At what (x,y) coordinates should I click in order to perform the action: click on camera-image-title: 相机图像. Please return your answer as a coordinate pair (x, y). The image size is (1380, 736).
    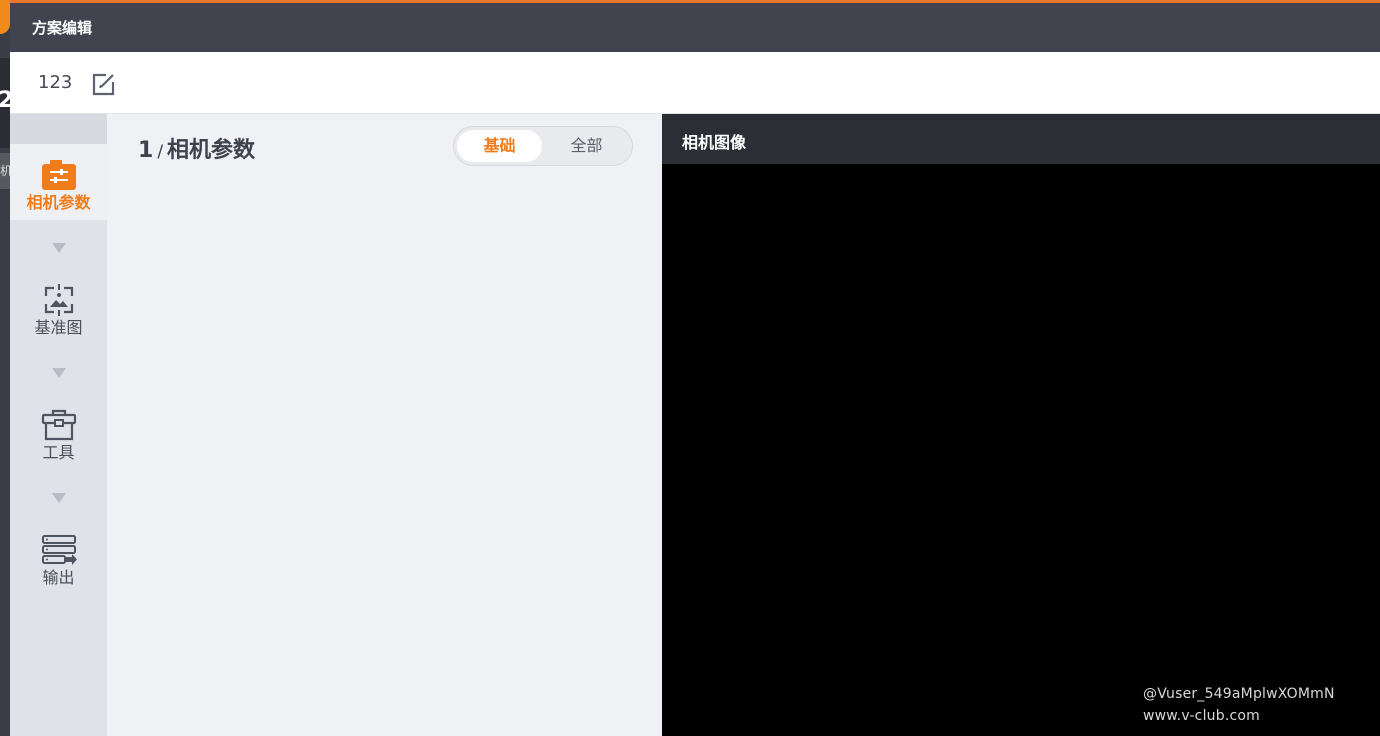
    Looking at the image, I should click on (714, 142).